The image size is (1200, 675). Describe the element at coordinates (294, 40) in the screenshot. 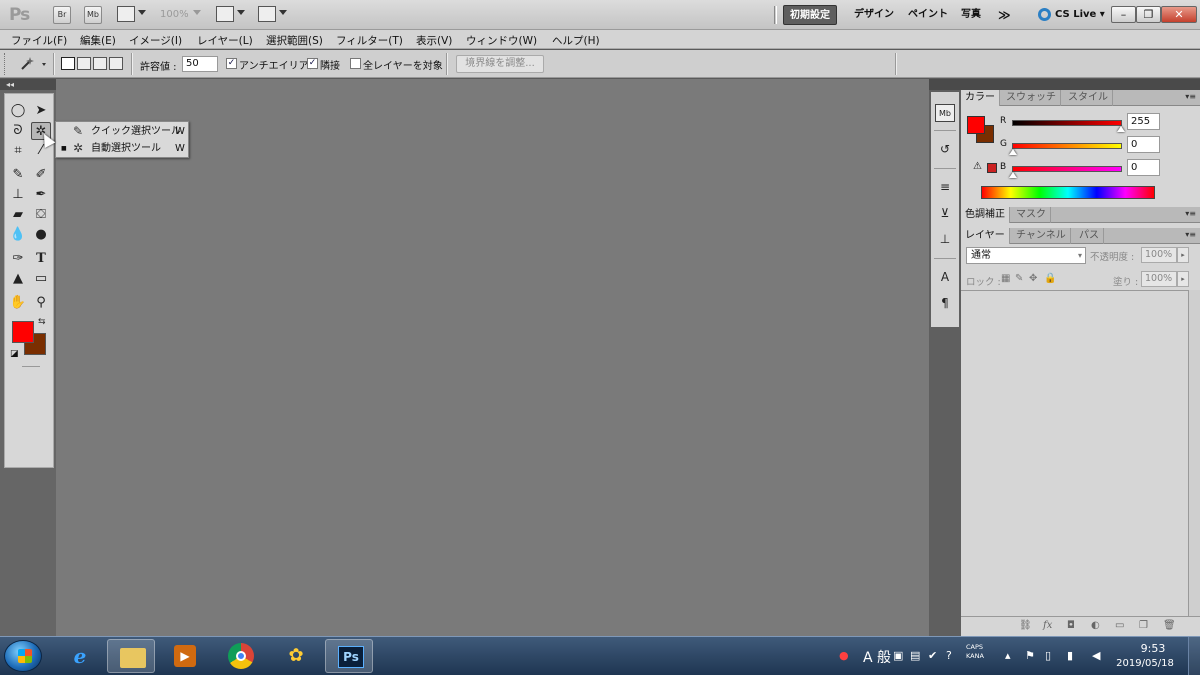

I see `menu-select: 選択範囲(S)` at that location.